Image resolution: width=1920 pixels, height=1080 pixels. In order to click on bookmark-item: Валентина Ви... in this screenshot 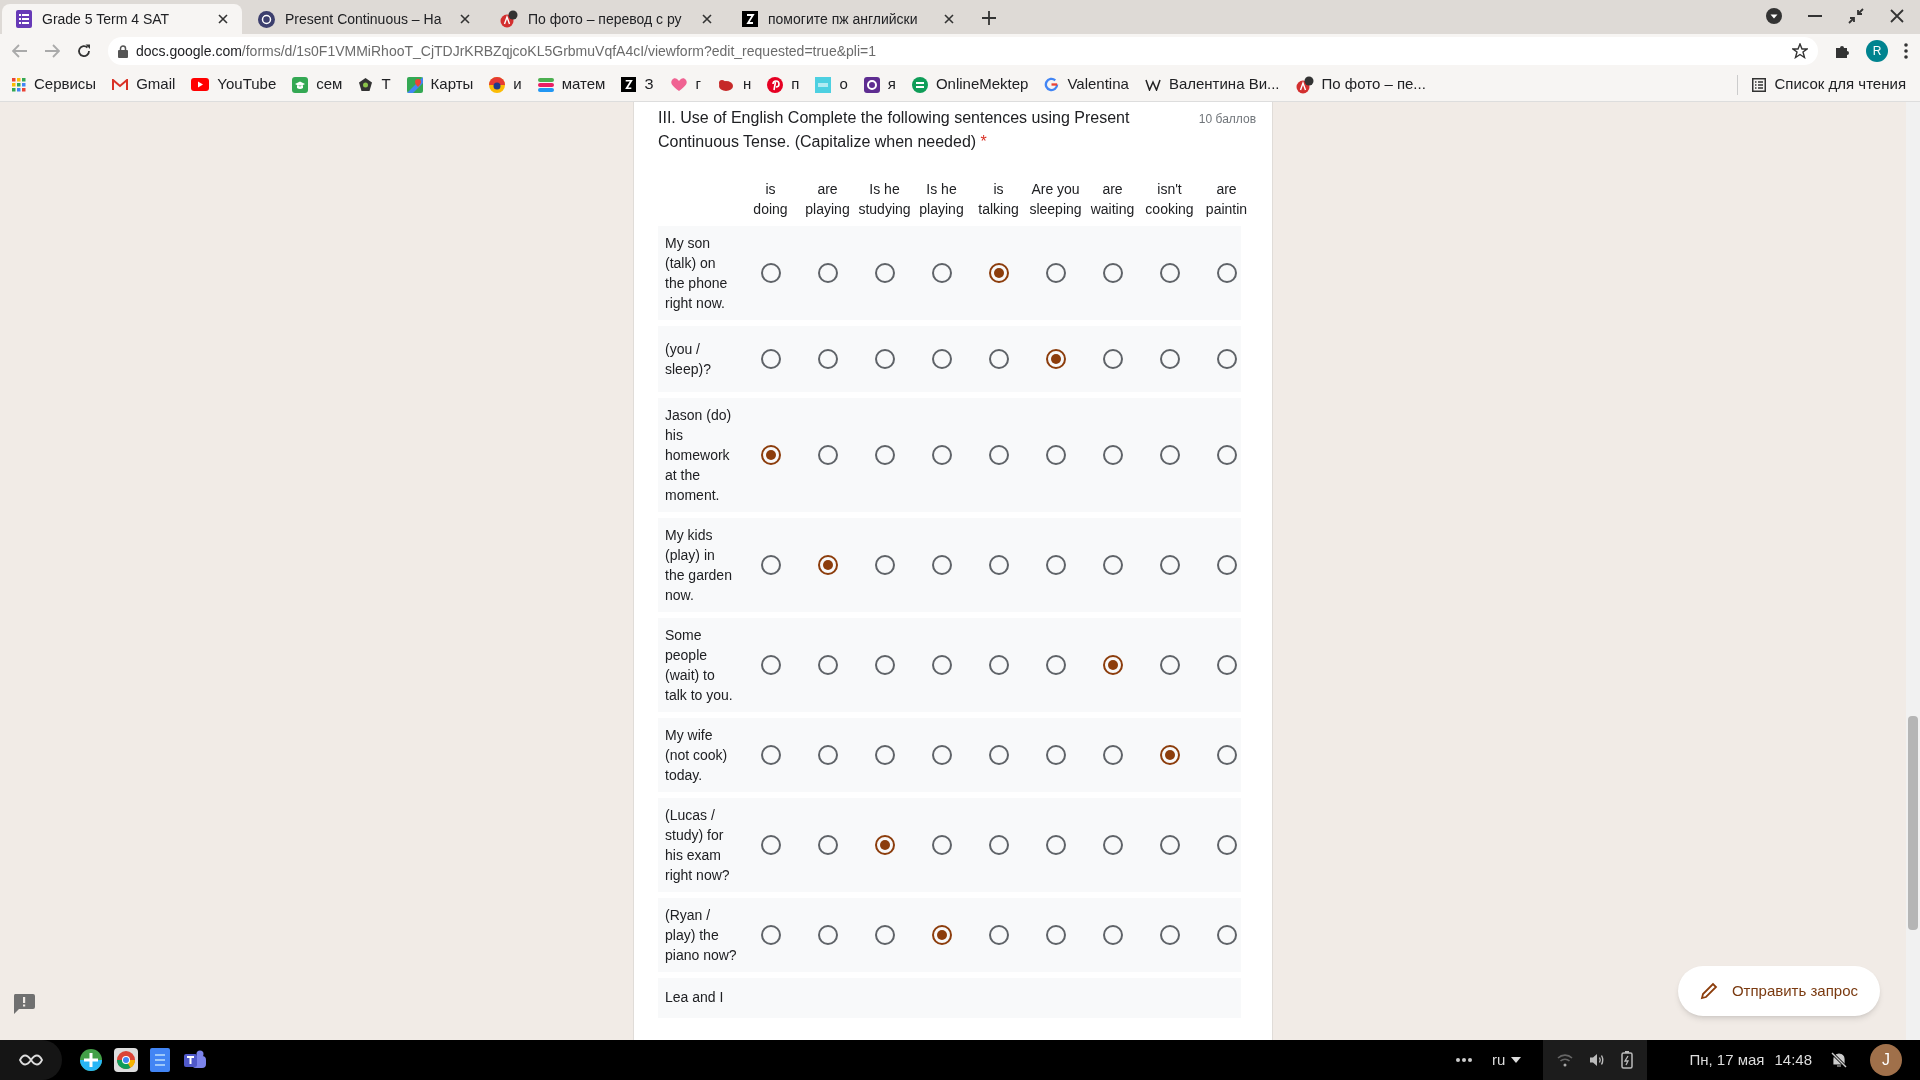, I will do `click(1212, 84)`.